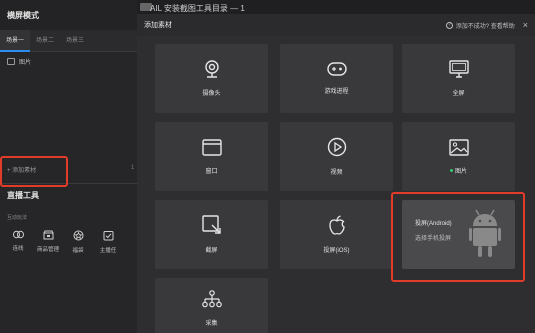 The width and height of the screenshot is (535, 333). Describe the element at coordinates (458, 69) in the screenshot. I see `monitor-icon` at that location.